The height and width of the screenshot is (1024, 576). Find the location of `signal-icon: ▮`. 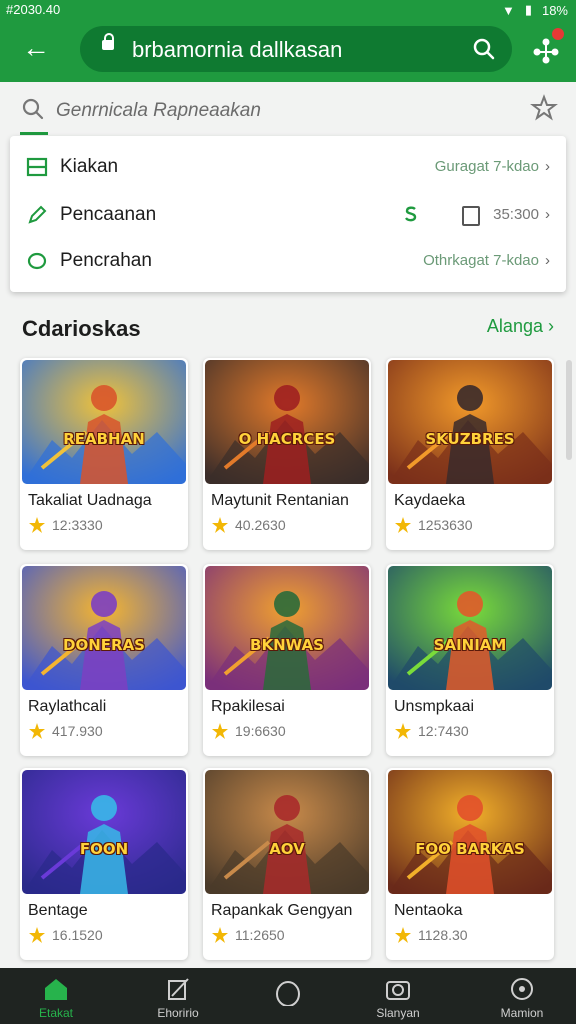

signal-icon: ▮ is located at coordinates (528, 9).